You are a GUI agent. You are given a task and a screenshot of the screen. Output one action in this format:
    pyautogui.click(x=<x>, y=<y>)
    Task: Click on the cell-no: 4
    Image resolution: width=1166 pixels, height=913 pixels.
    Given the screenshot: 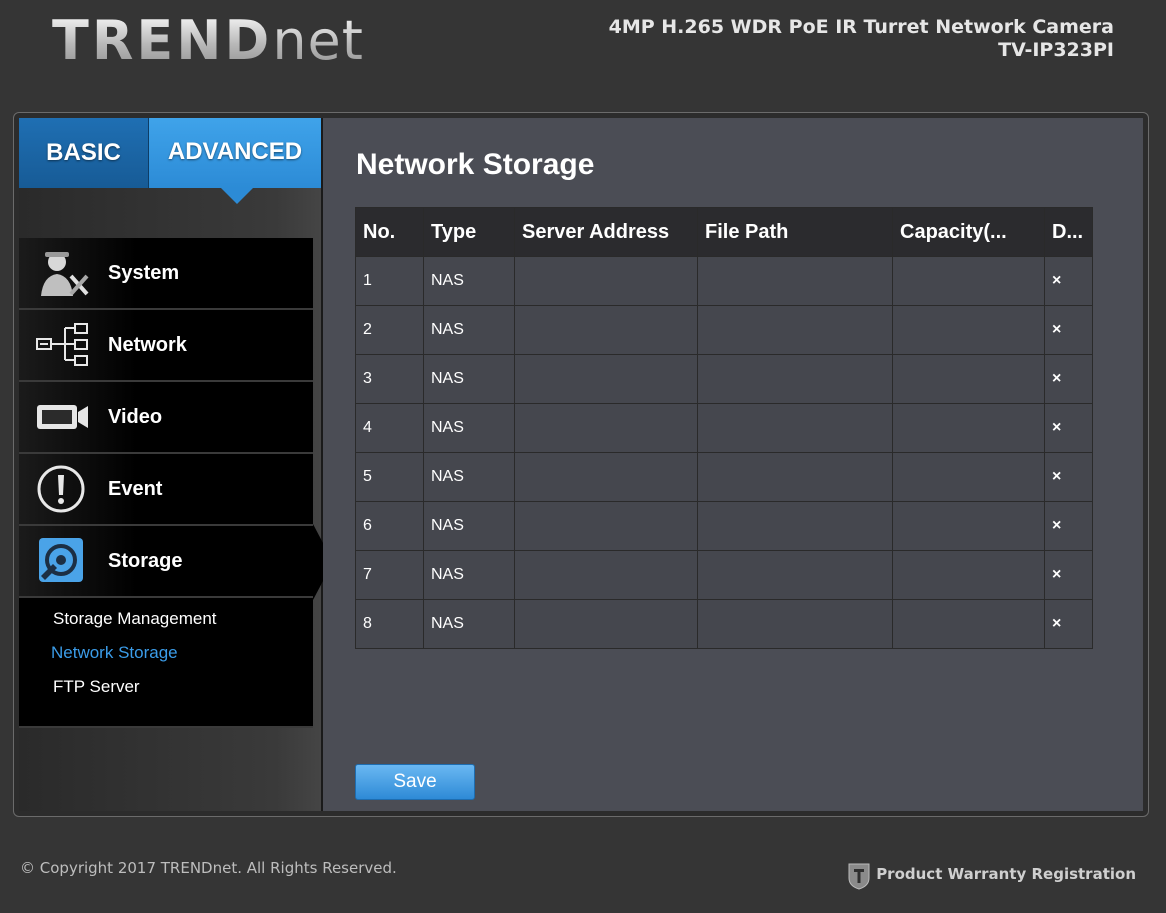 What is the action you would take?
    pyautogui.click(x=389, y=428)
    